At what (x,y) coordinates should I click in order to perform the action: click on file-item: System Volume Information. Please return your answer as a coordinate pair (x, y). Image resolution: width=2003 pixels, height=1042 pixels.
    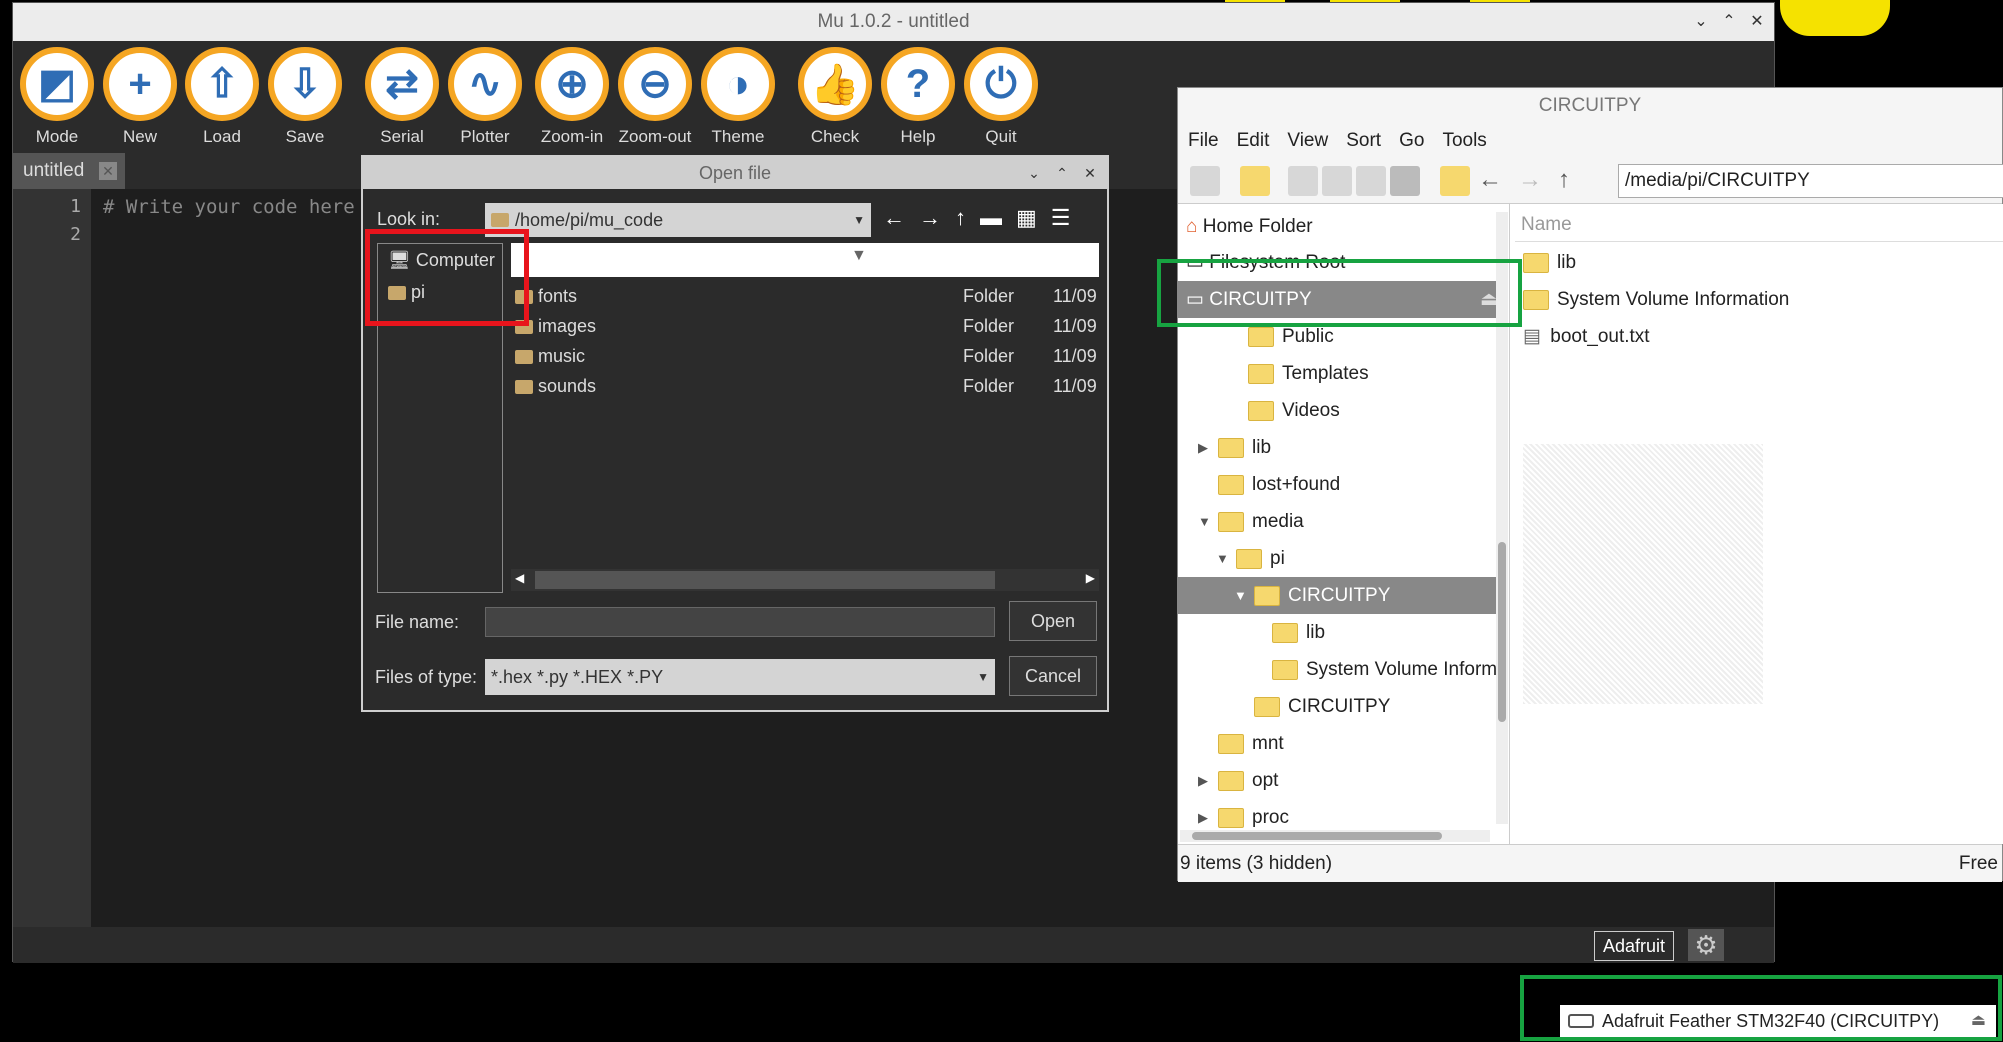
    Looking at the image, I should click on (1656, 299).